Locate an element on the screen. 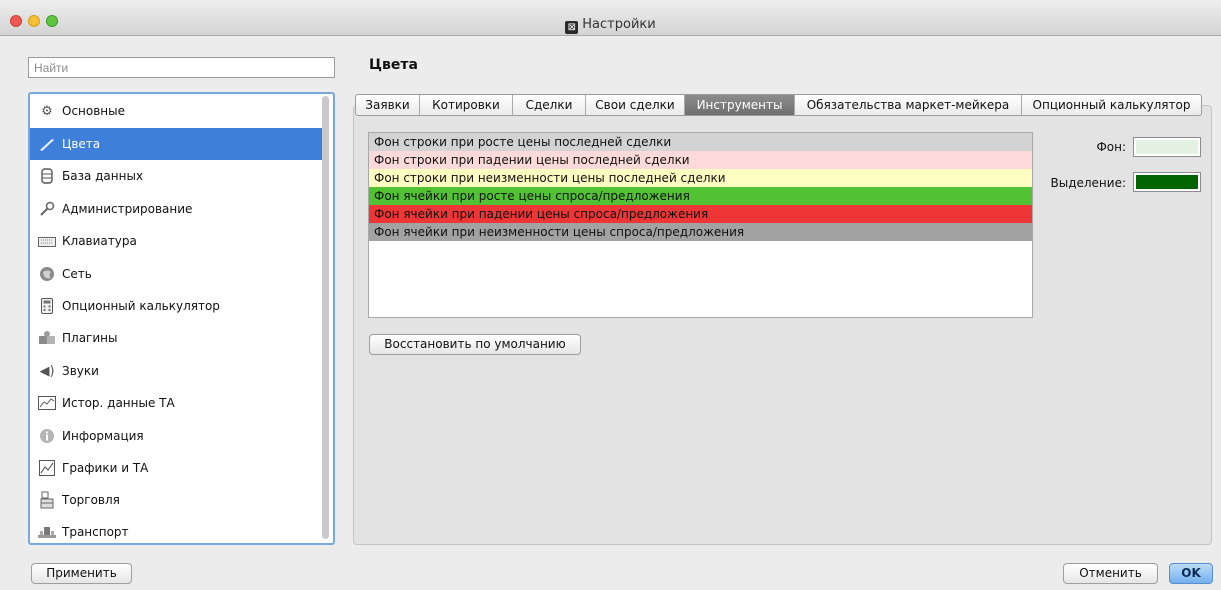  sidebar-item-label: Цвета is located at coordinates (81, 144).